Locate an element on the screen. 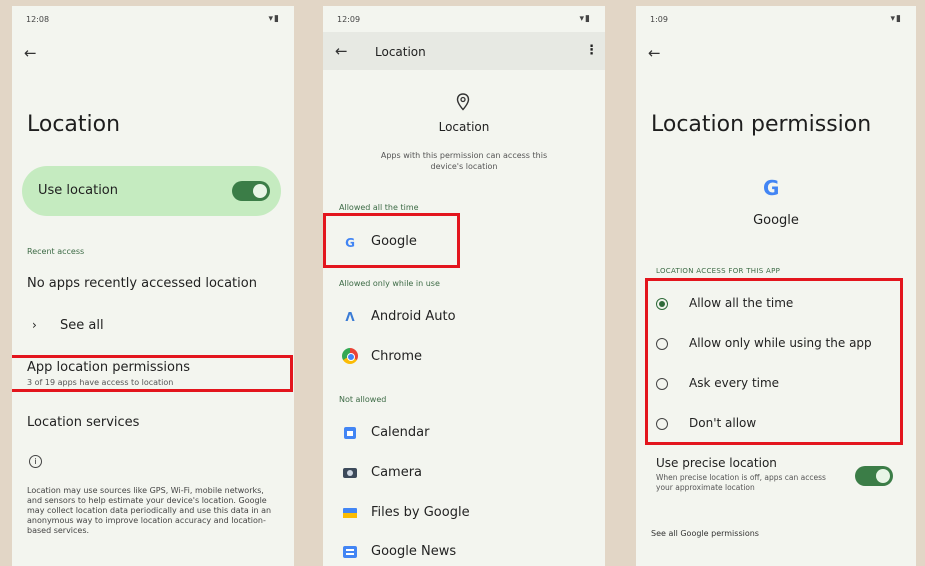 Image resolution: width=925 pixels, height=566 pixels. use-location-toggle-row: Use location is located at coordinates (151, 191).